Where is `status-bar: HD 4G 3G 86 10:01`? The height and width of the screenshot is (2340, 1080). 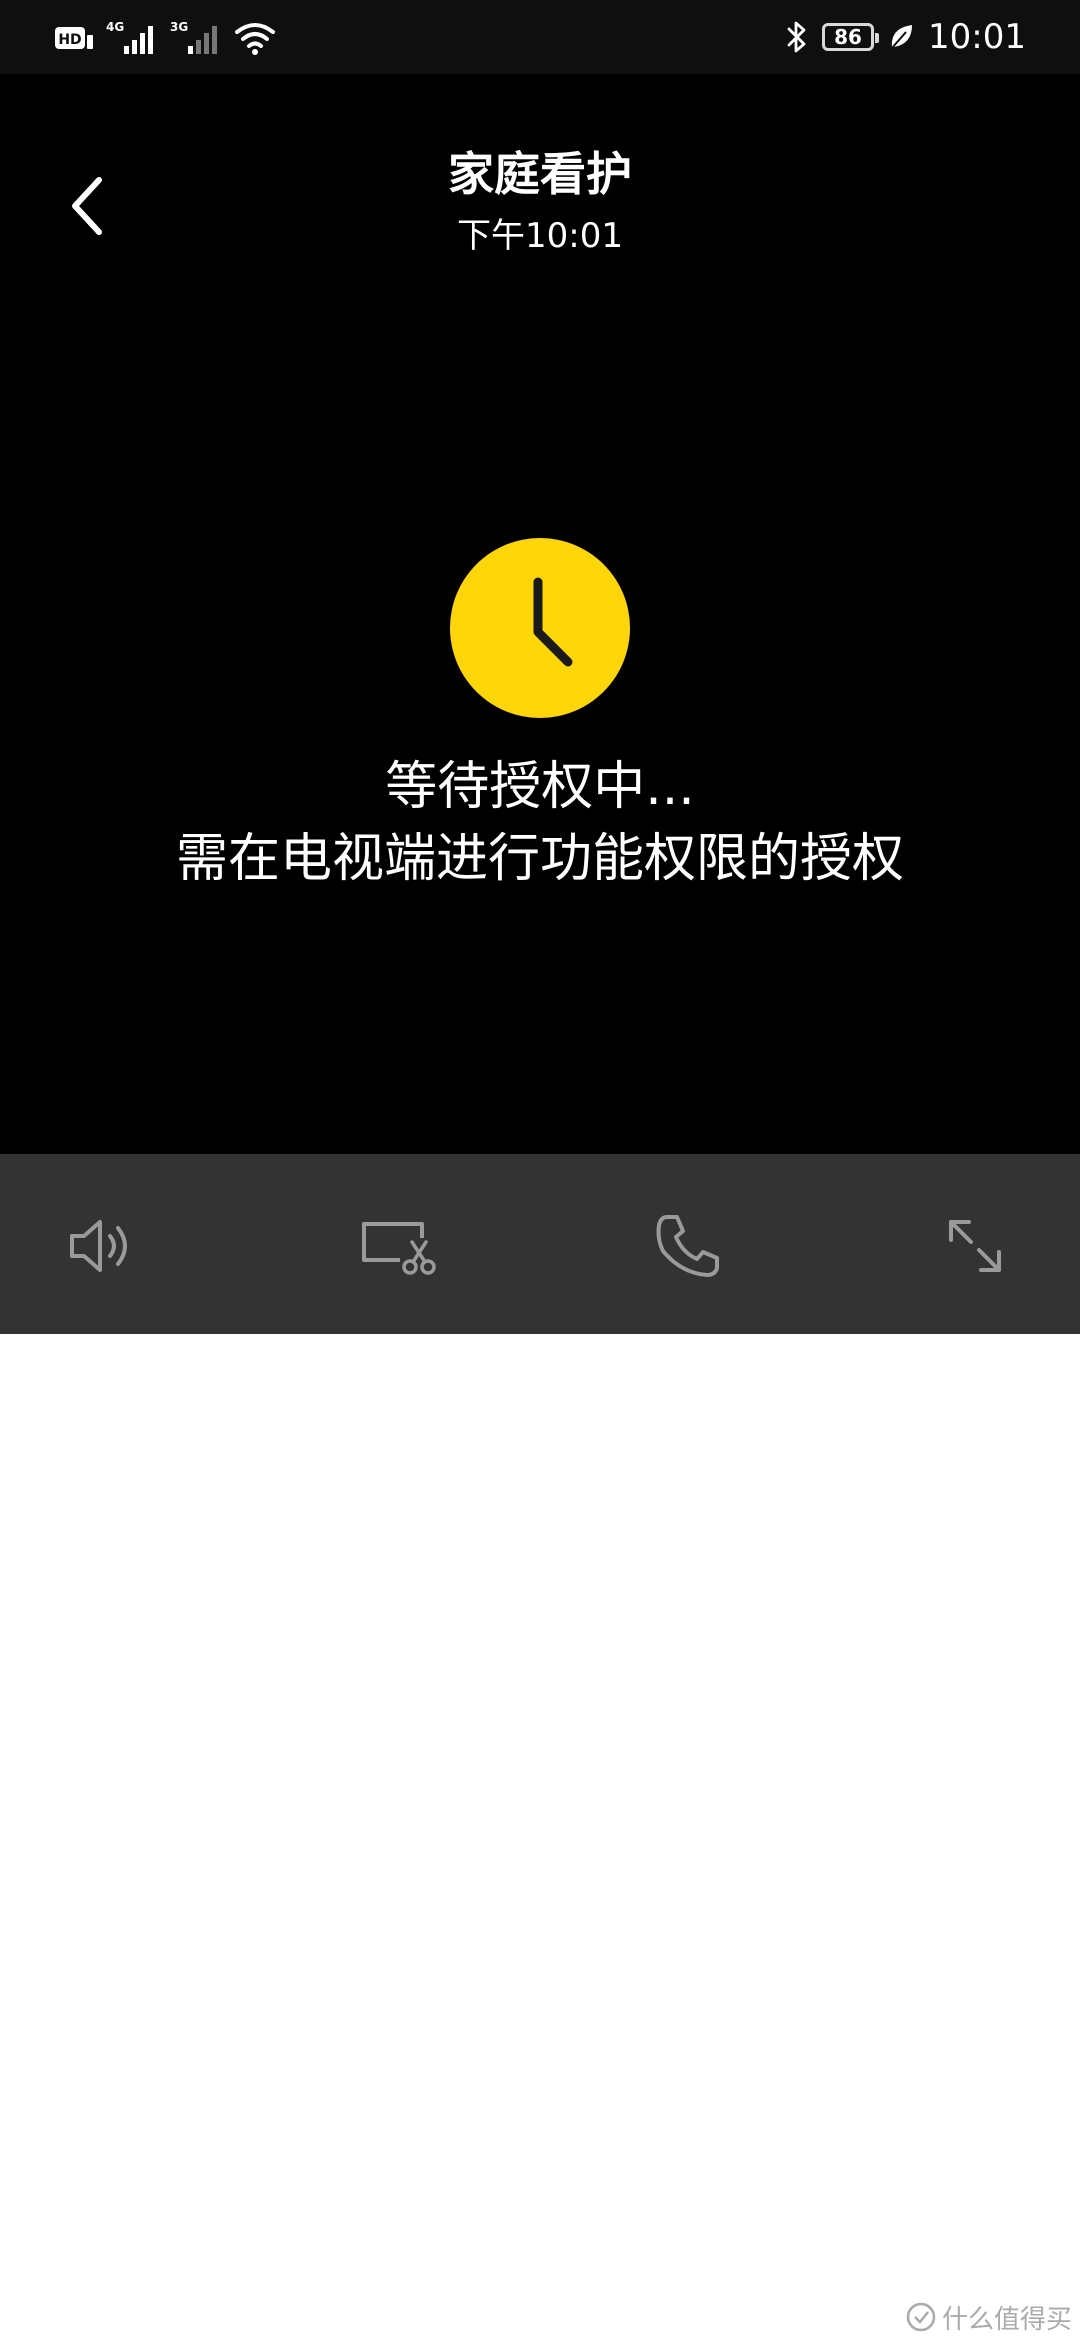
status-bar: HD 4G 3G 86 10:01 is located at coordinates (540, 37).